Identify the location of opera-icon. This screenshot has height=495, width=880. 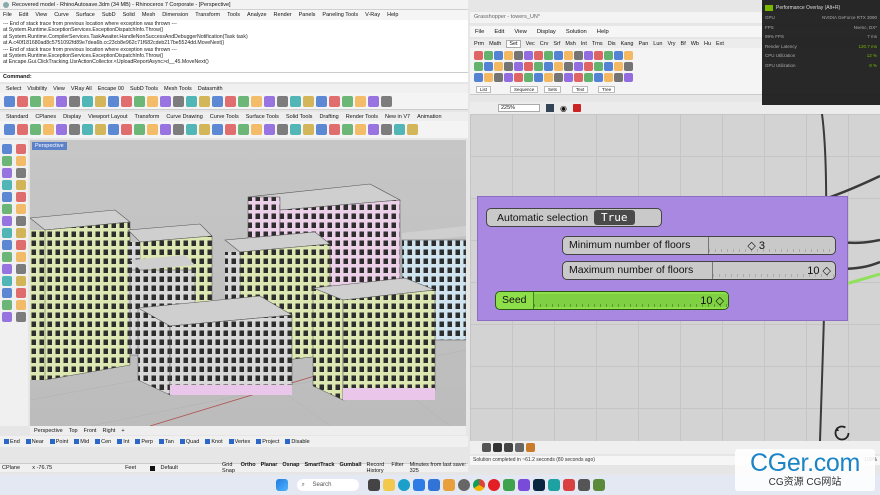
(493, 485).